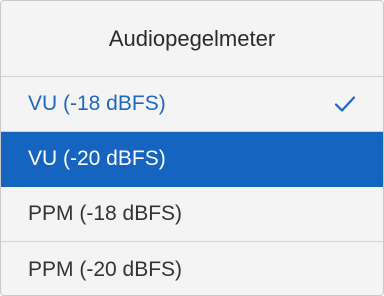  What do you see at coordinates (345, 104) in the screenshot?
I see `checkmark-icon` at bounding box center [345, 104].